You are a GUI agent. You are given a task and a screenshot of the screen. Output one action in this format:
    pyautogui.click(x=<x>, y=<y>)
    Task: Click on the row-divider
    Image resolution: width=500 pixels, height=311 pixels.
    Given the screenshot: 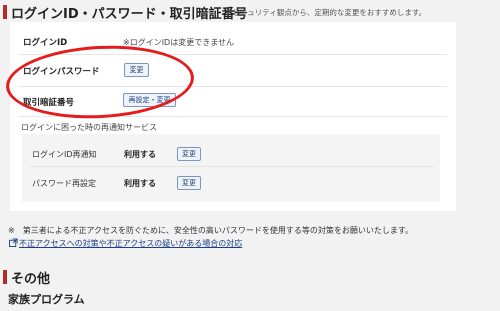 What is the action you would take?
    pyautogui.click(x=232, y=166)
    